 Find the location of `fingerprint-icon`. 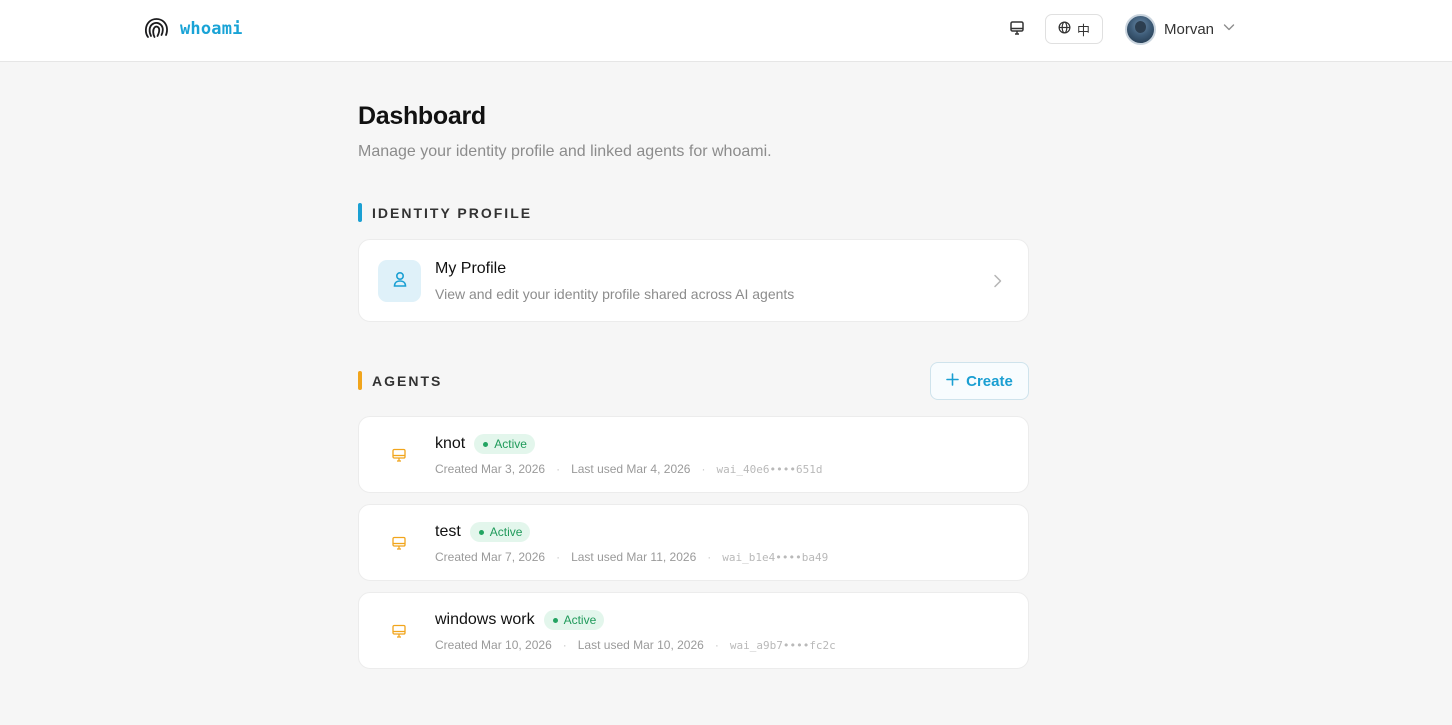

fingerprint-icon is located at coordinates (156, 29).